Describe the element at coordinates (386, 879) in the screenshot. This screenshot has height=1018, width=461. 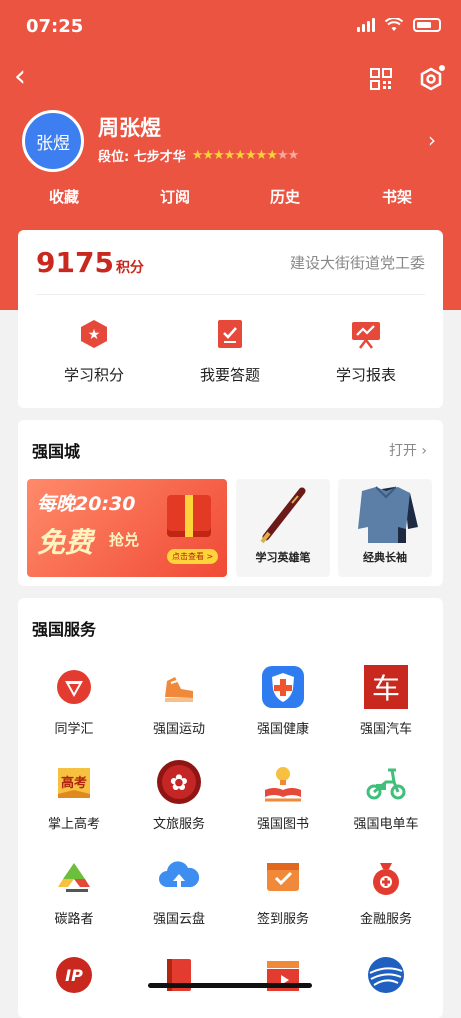
I see `money-bag-icon` at that location.